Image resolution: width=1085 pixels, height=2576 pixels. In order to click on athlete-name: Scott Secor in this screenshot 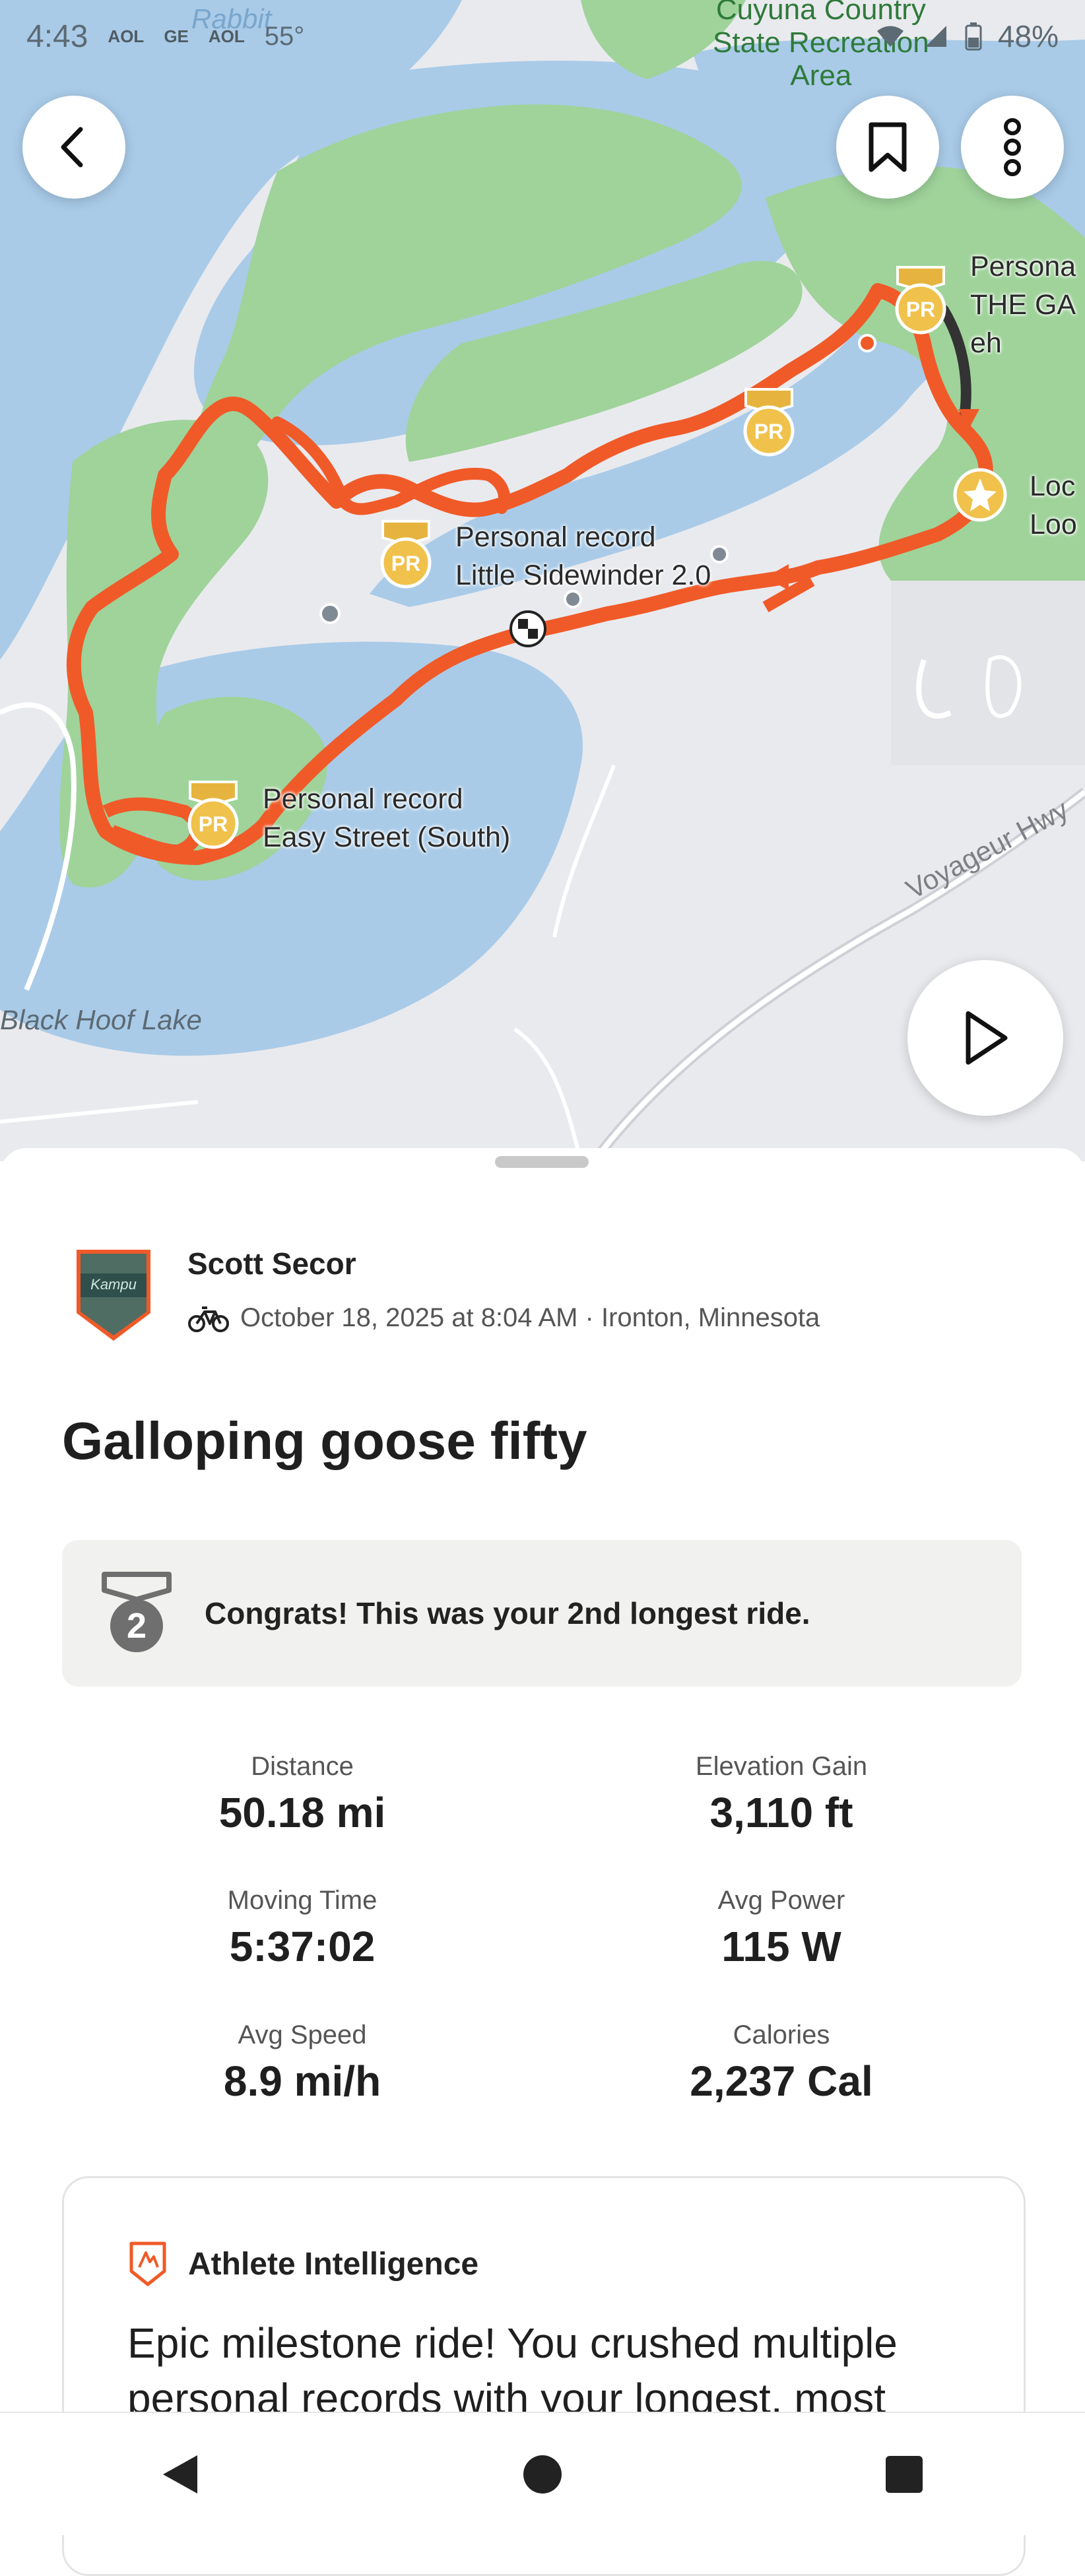, I will do `click(271, 1263)`.